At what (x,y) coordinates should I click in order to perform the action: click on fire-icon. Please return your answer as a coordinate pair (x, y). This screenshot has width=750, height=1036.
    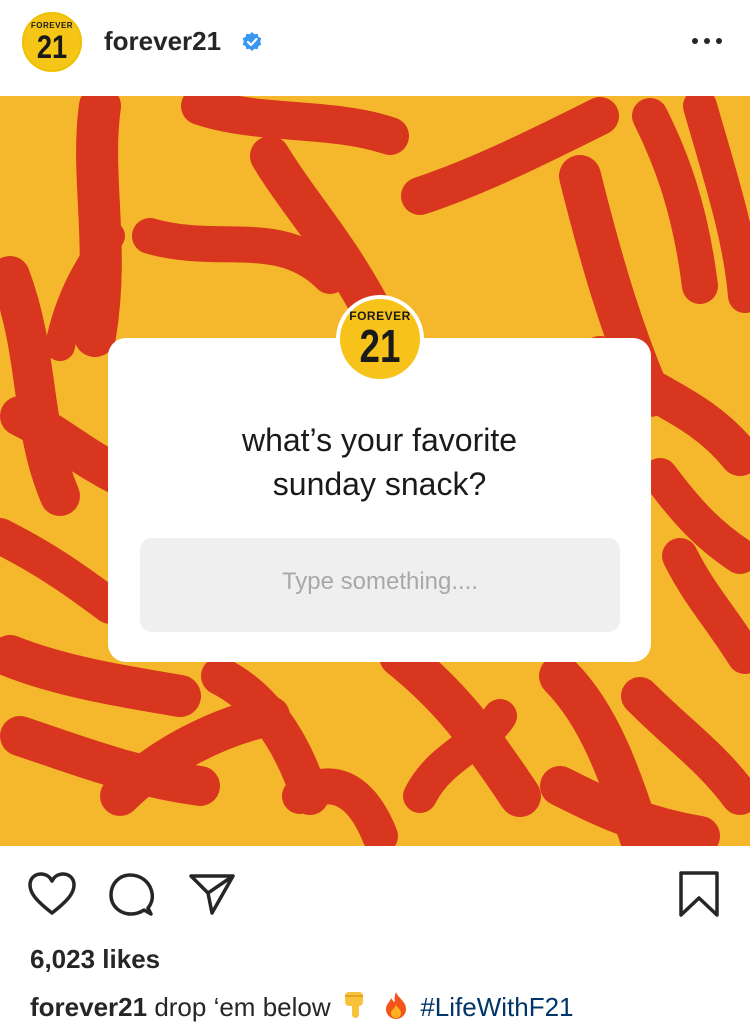
    Looking at the image, I should click on (396, 1005).